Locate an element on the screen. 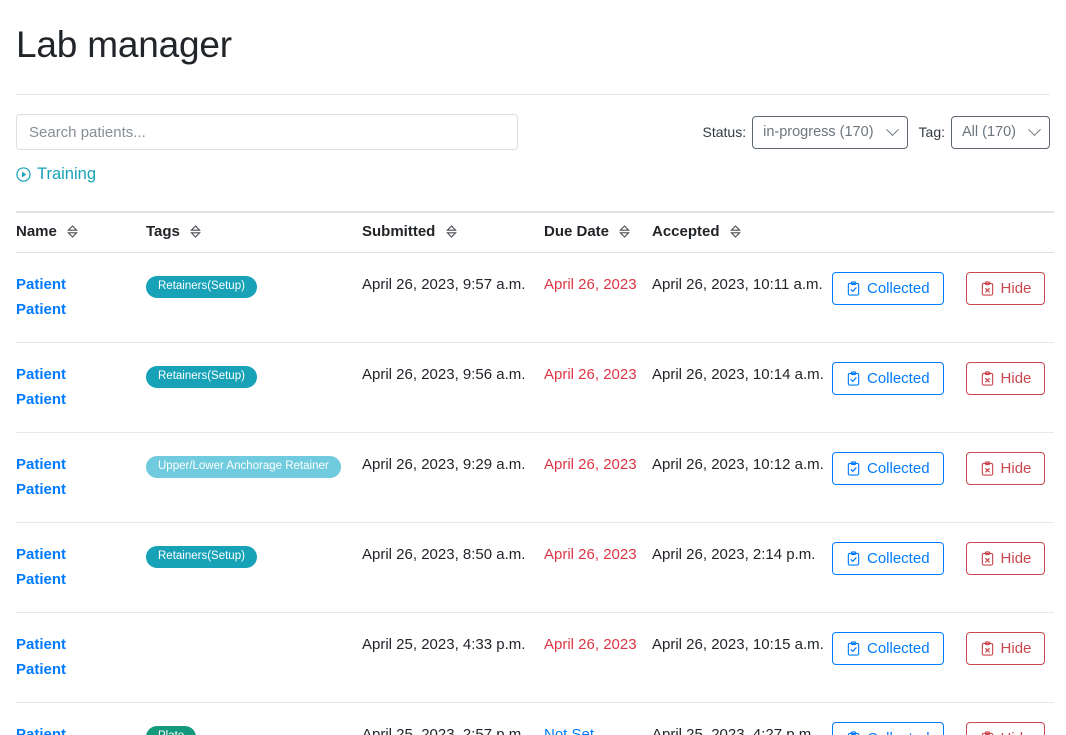 Image resolution: width=1066 pixels, height=735 pixels. column-header-accepted: Accepted is located at coordinates (742, 232).